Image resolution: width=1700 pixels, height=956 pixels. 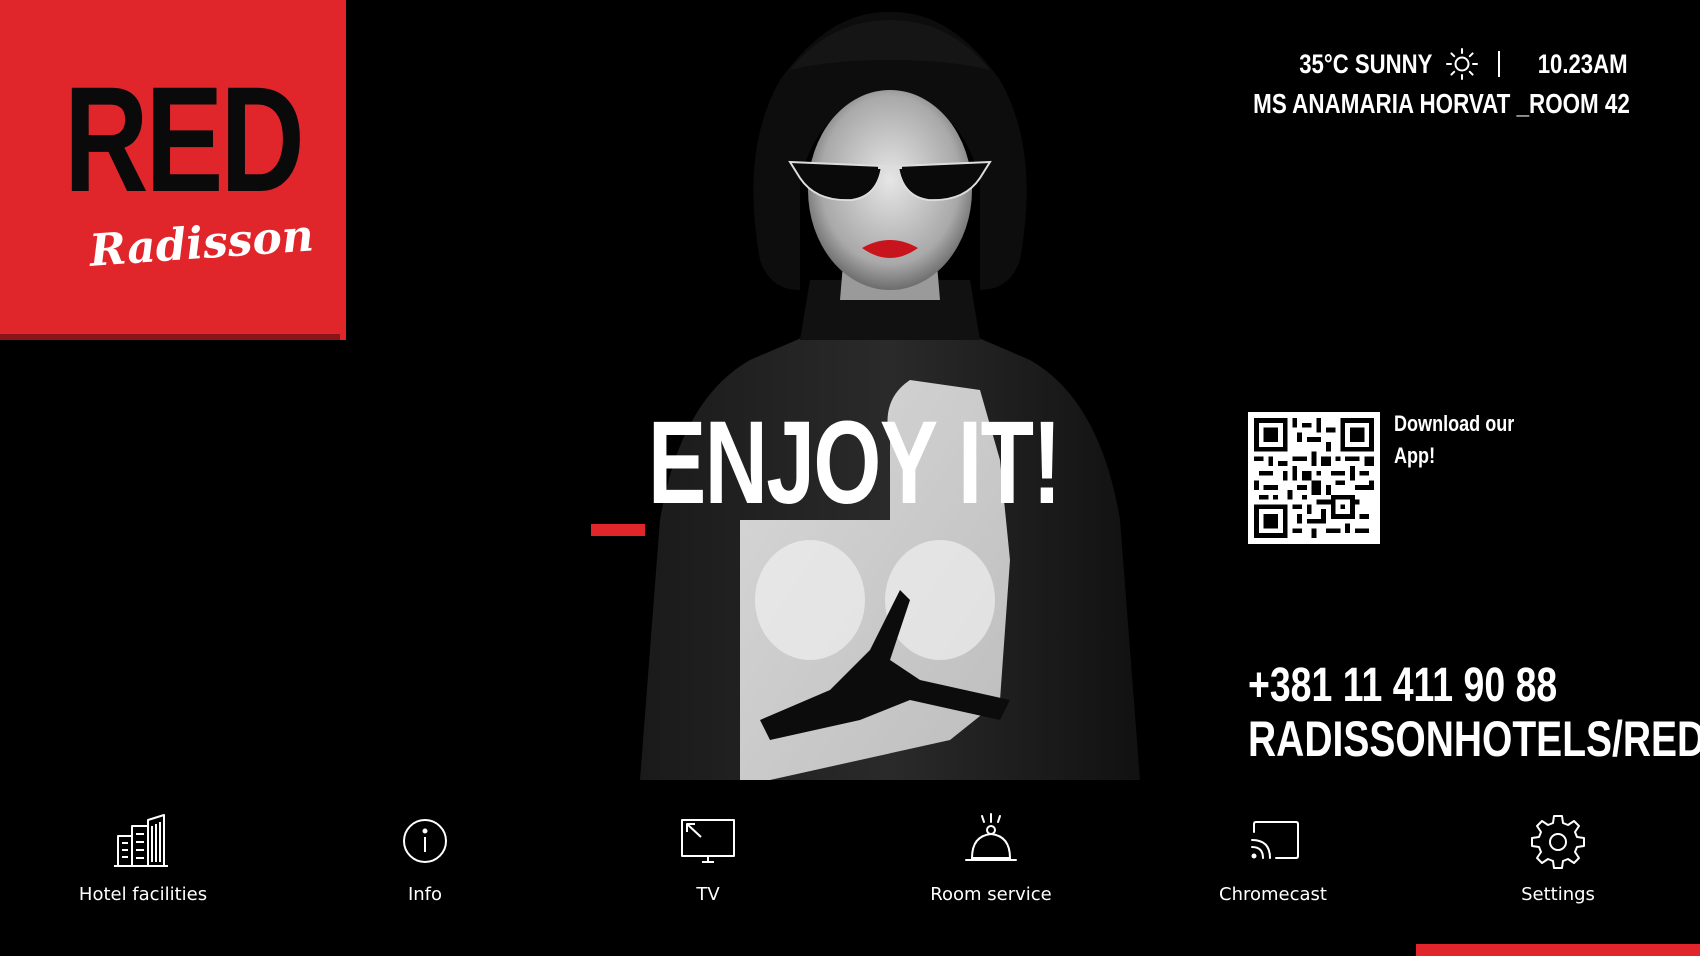 I want to click on nav-chromecast: Chromecast, so click(x=1273, y=865).